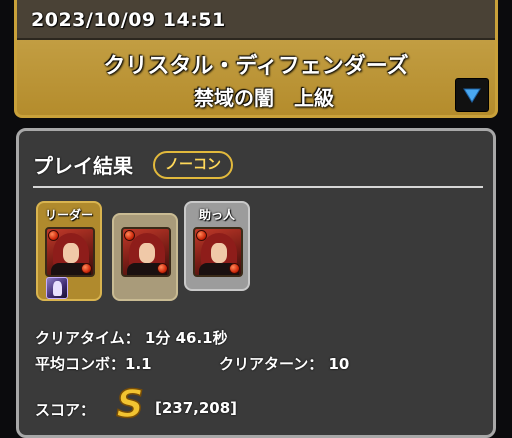 The width and height of the screenshot is (512, 438). I want to click on play-datetime: 2023/10/09 14:51, so click(128, 20).